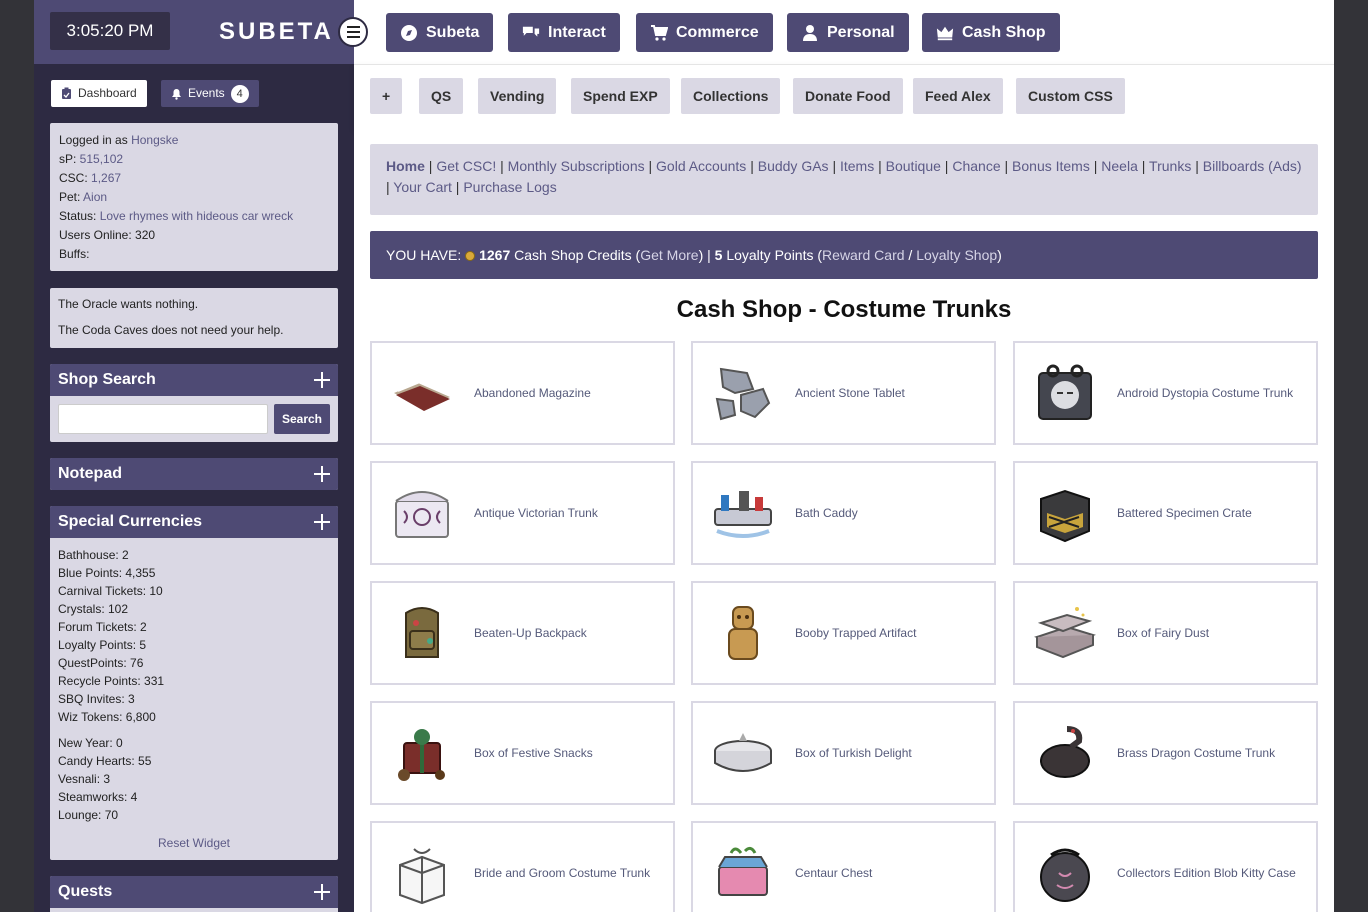 This screenshot has height=912, width=1368. Describe the element at coordinates (620, 96) in the screenshot. I see `subnav-spend-exp: Spend EXP` at that location.